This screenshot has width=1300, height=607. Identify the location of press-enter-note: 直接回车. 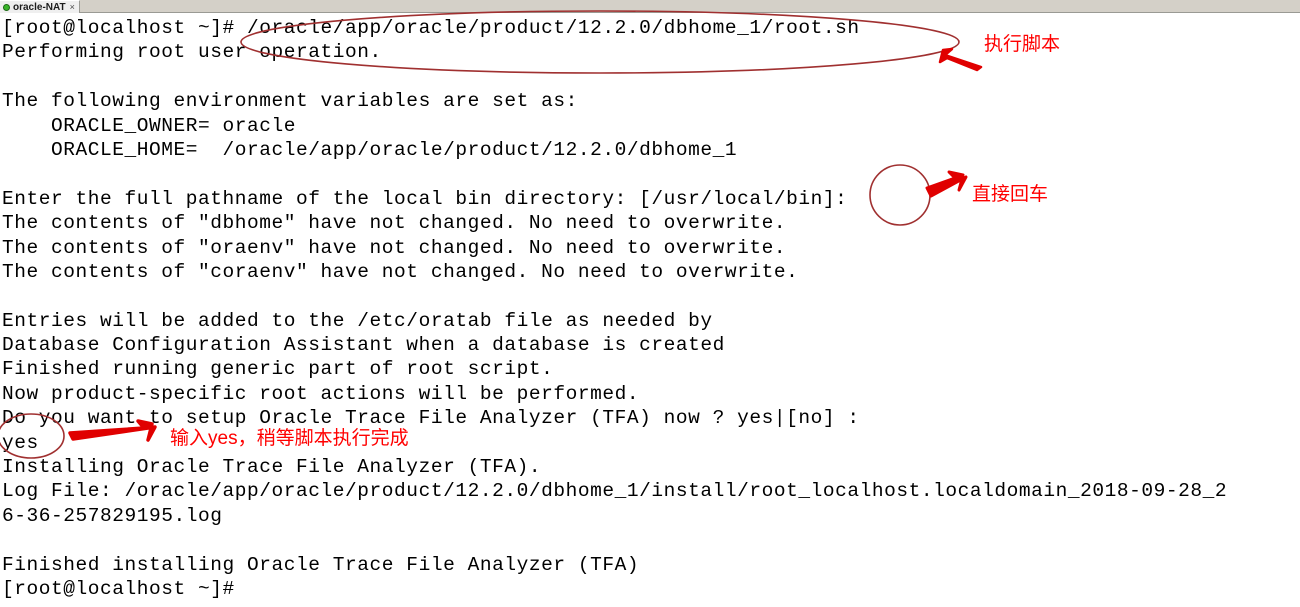
(1010, 194).